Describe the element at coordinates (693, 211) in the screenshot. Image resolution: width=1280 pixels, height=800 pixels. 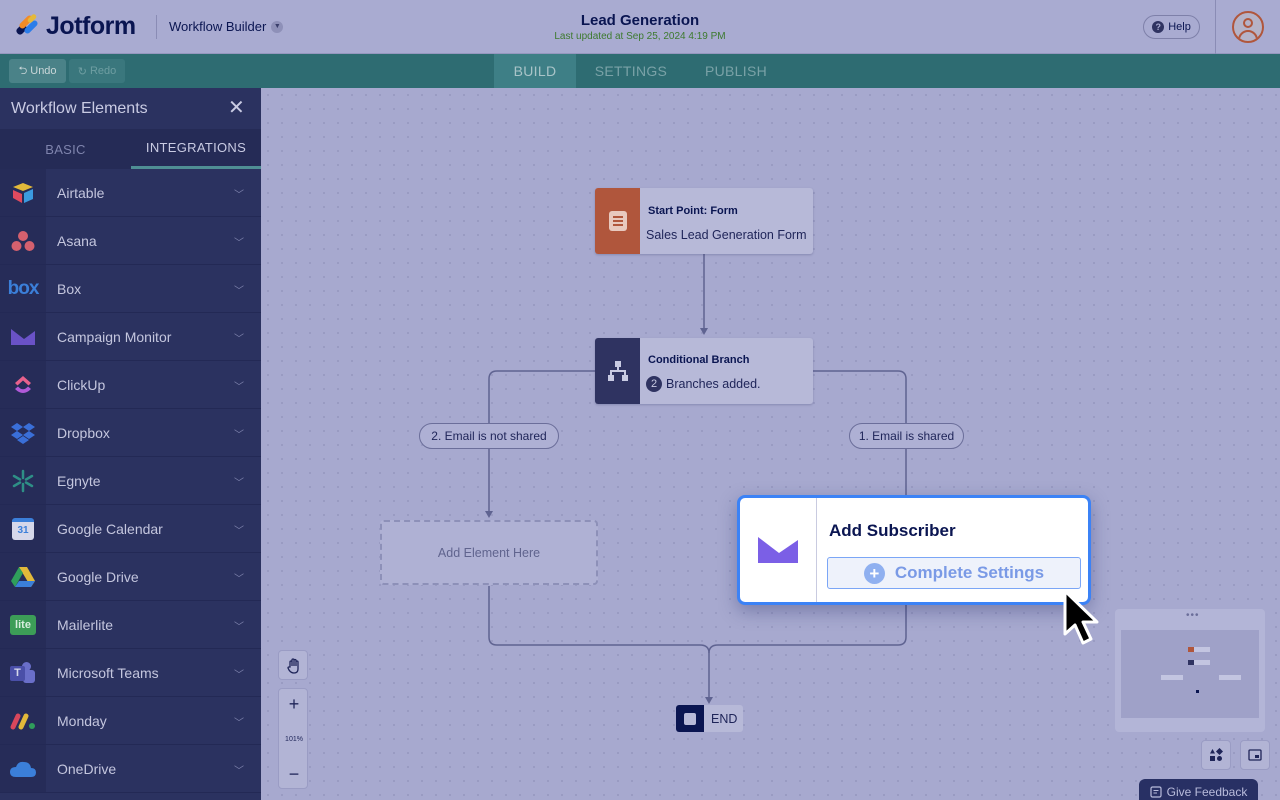
I see `start-node-title: Start Point: Form` at that location.